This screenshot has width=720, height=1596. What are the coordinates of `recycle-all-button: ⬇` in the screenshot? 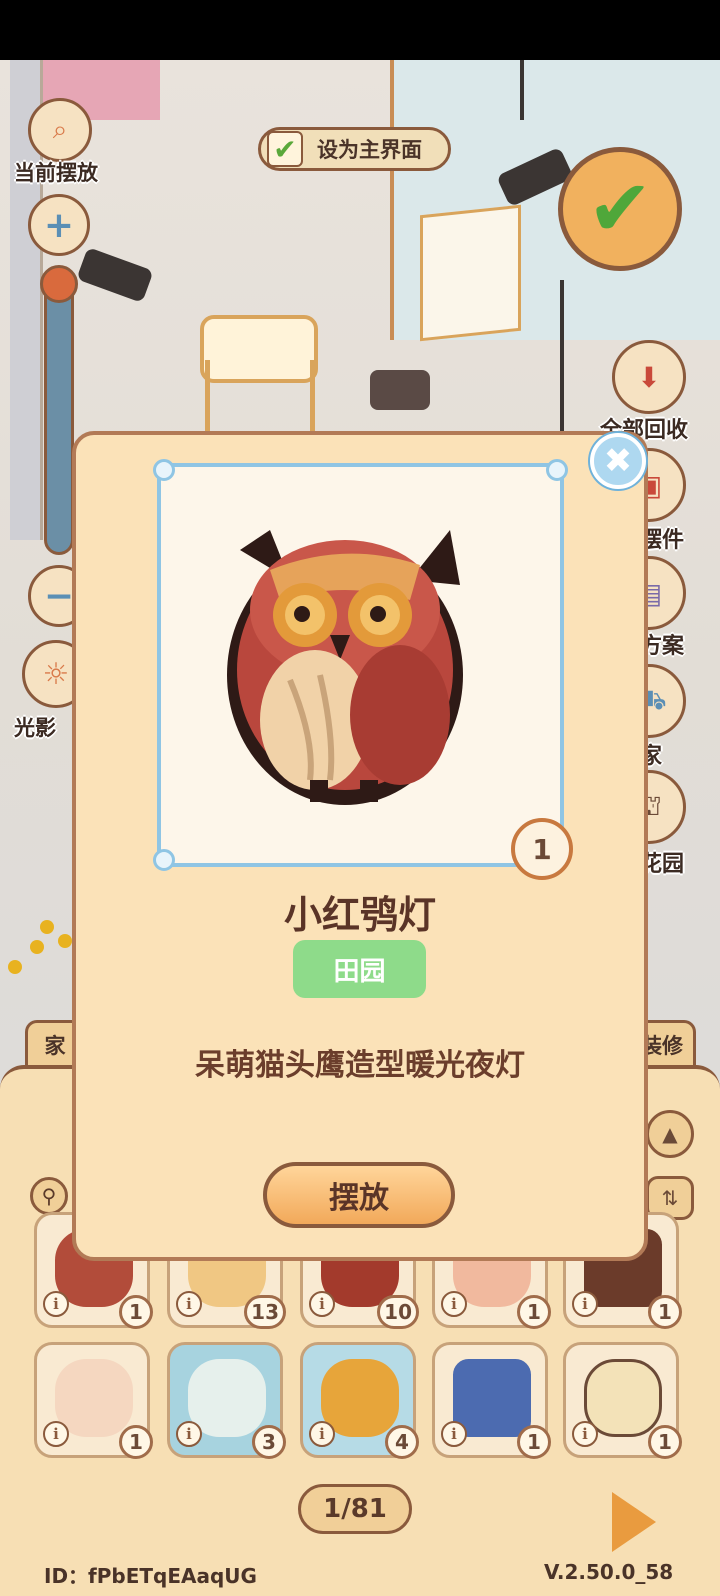 It's located at (649, 377).